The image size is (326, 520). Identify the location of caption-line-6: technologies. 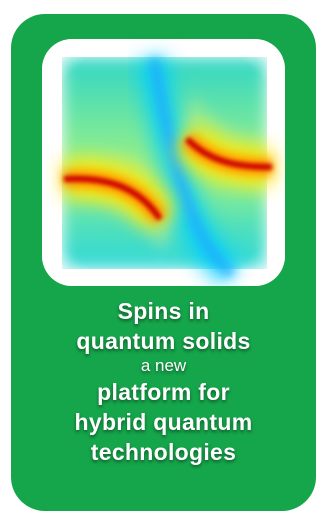
(163, 452).